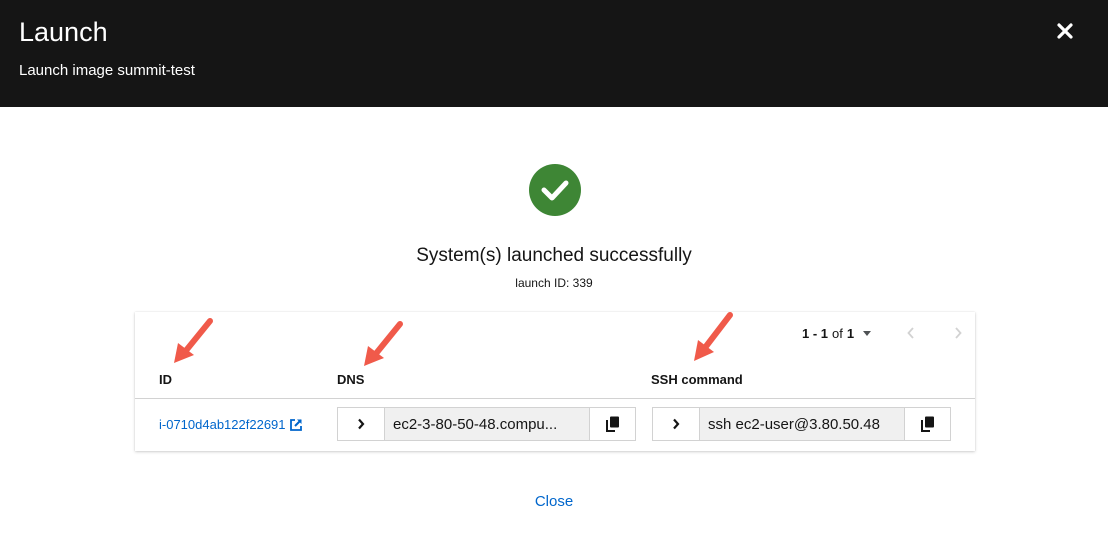 The height and width of the screenshot is (551, 1108). I want to click on next-page-button, so click(958, 333).